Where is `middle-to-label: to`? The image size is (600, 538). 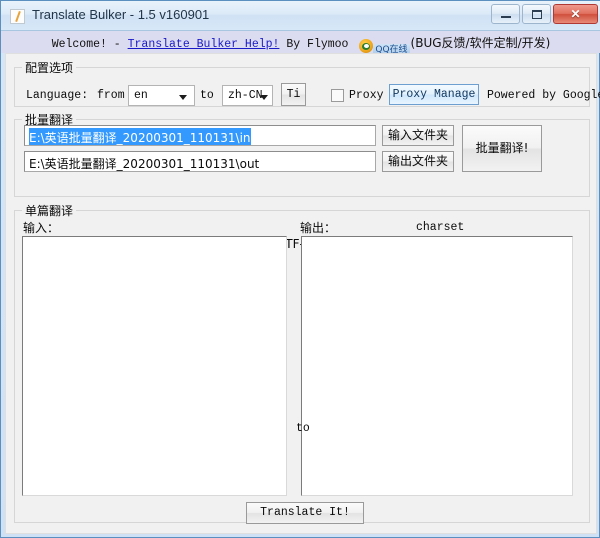 middle-to-label: to is located at coordinates (303, 428).